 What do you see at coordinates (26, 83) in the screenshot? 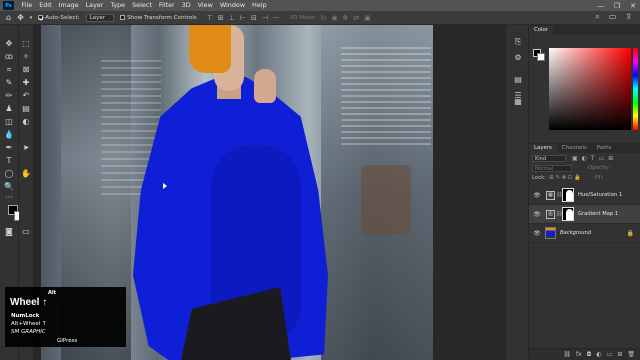
I see `healing-brush-tool-icon: ✚` at bounding box center [26, 83].